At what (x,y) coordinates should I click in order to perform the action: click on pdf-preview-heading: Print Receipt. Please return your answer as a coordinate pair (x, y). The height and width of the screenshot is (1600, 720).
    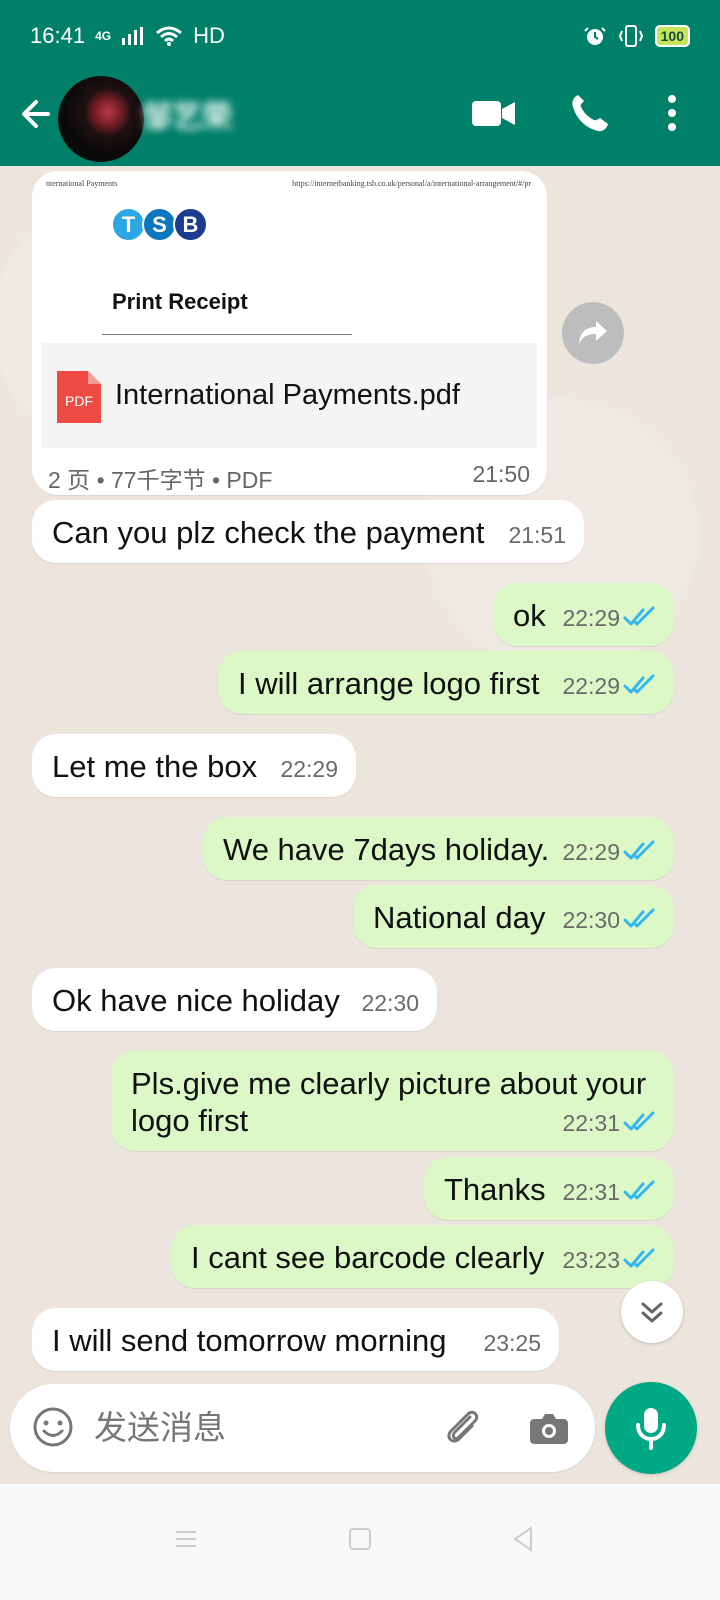
    Looking at the image, I should click on (180, 301).